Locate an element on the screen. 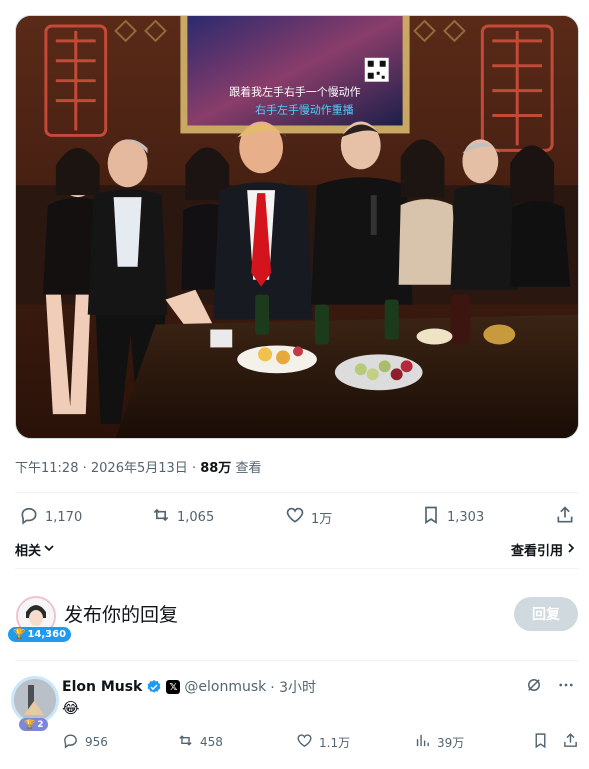  reply-action-bar: 956 458 1.1万 39万 is located at coordinates (322, 742).